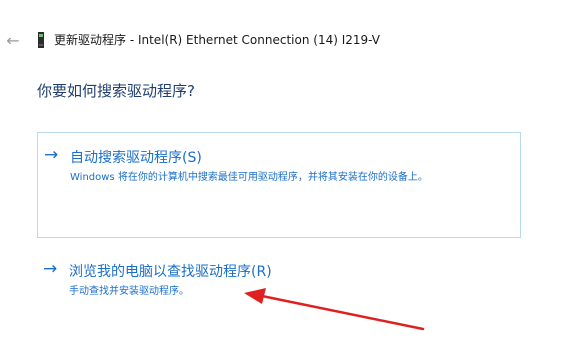 This screenshot has height=358, width=579. Describe the element at coordinates (170, 271) in the screenshot. I see `browse-computer-title: 浏览我的电脑以查找驱动程序(R)` at that location.